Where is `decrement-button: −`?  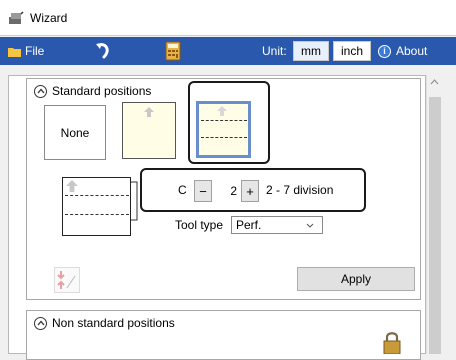
decrement-button: − is located at coordinates (203, 191).